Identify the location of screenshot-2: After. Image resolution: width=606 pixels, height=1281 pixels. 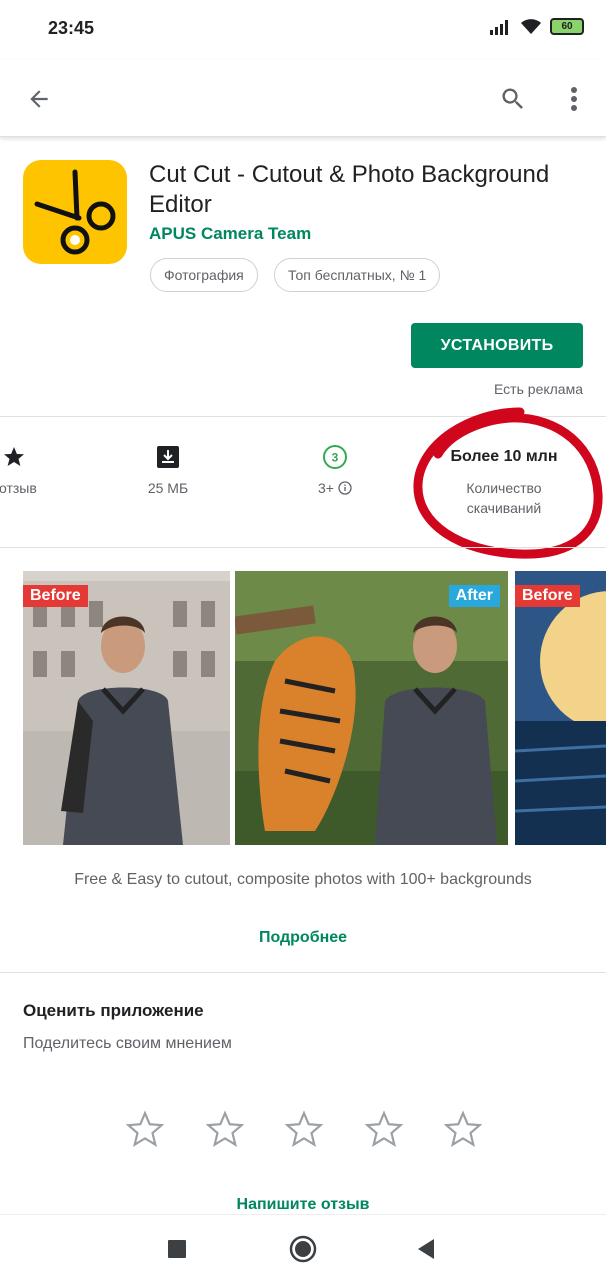
(371, 708).